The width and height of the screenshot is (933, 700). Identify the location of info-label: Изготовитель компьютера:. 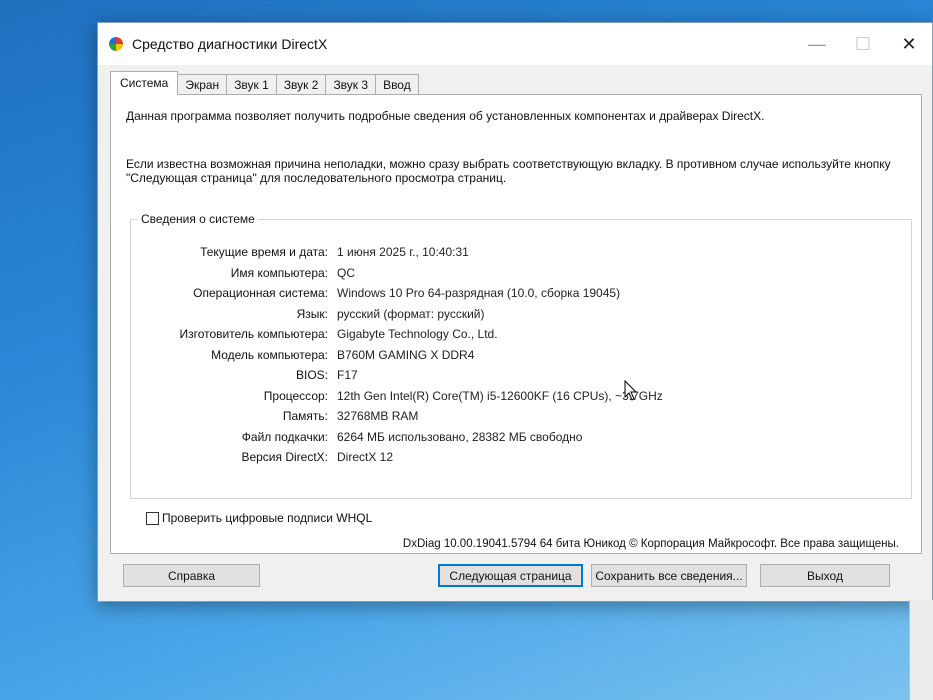
(254, 334).